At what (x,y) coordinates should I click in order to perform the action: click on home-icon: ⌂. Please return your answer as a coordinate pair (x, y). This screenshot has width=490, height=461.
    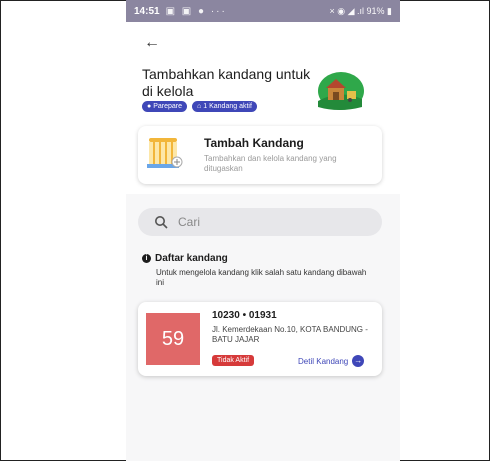
    Looking at the image, I should click on (199, 106).